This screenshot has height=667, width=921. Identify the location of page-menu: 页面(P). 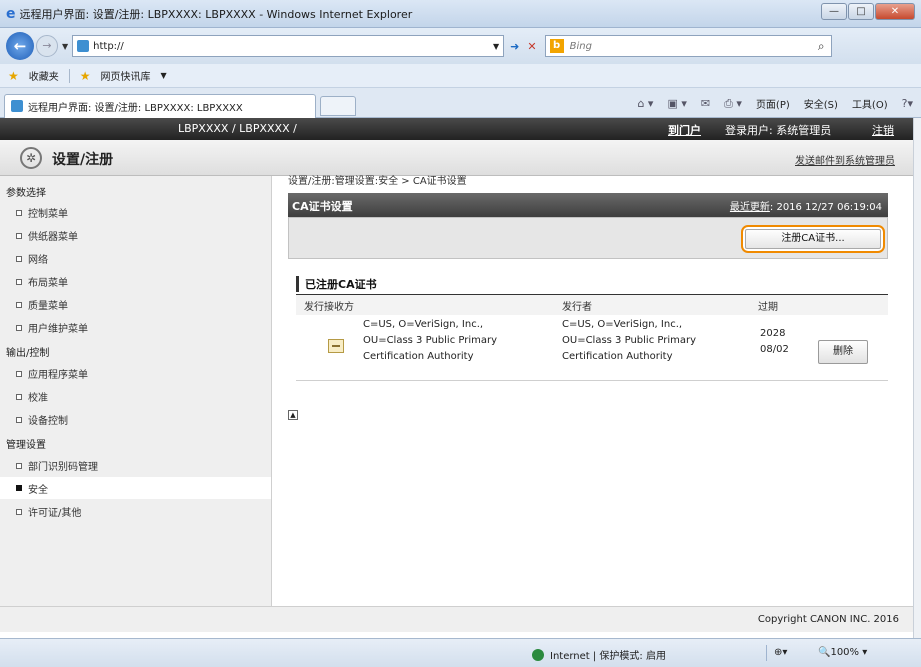
(773, 103).